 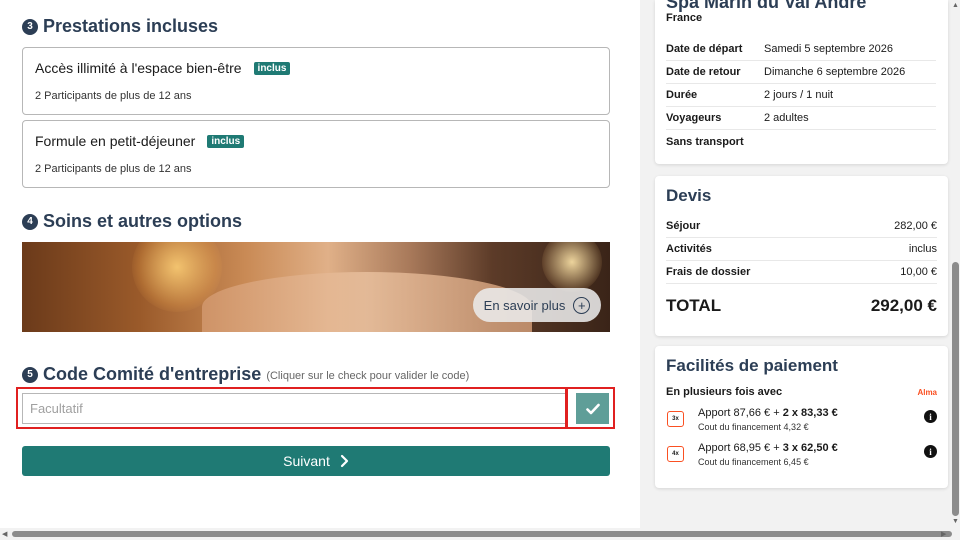 What do you see at coordinates (703, 72) in the screenshot?
I see `summary-label: Date de retour` at bounding box center [703, 72].